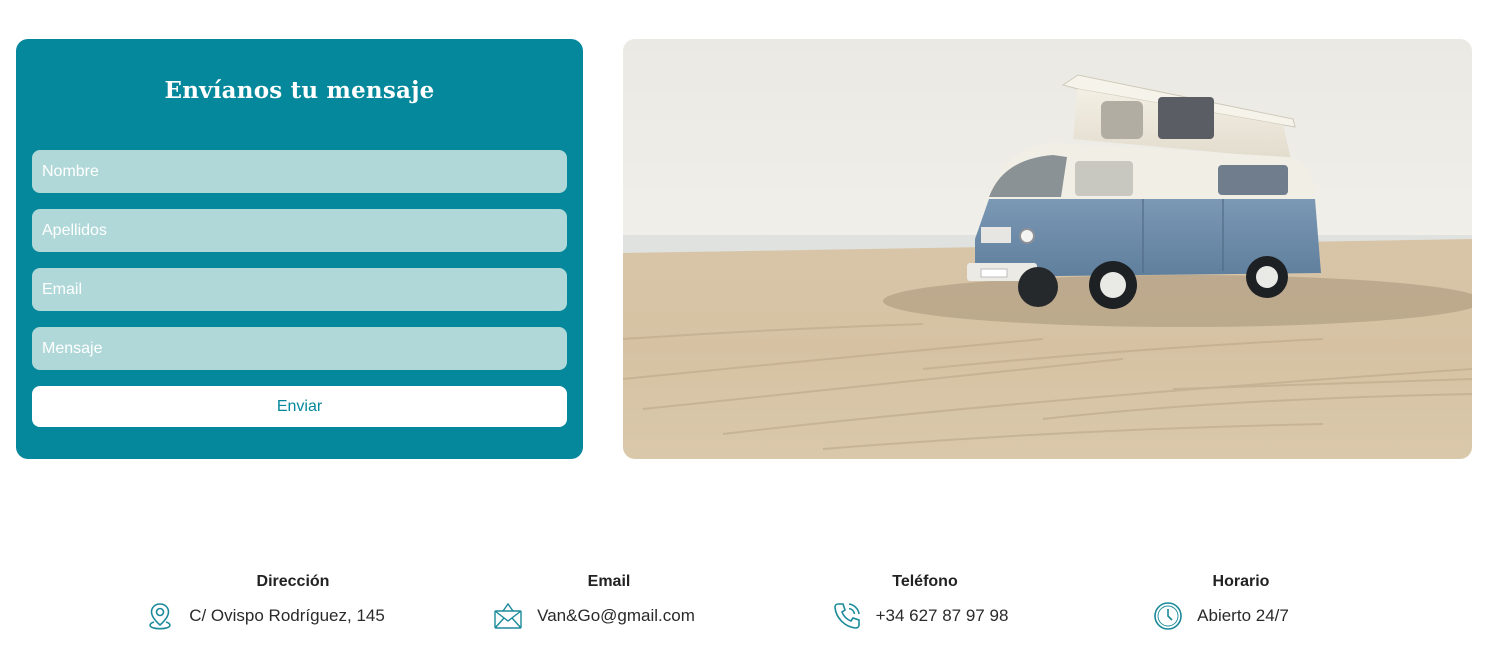 The width and height of the screenshot is (1487, 657). What do you see at coordinates (293, 581) in the screenshot?
I see `address-title: Dirección` at bounding box center [293, 581].